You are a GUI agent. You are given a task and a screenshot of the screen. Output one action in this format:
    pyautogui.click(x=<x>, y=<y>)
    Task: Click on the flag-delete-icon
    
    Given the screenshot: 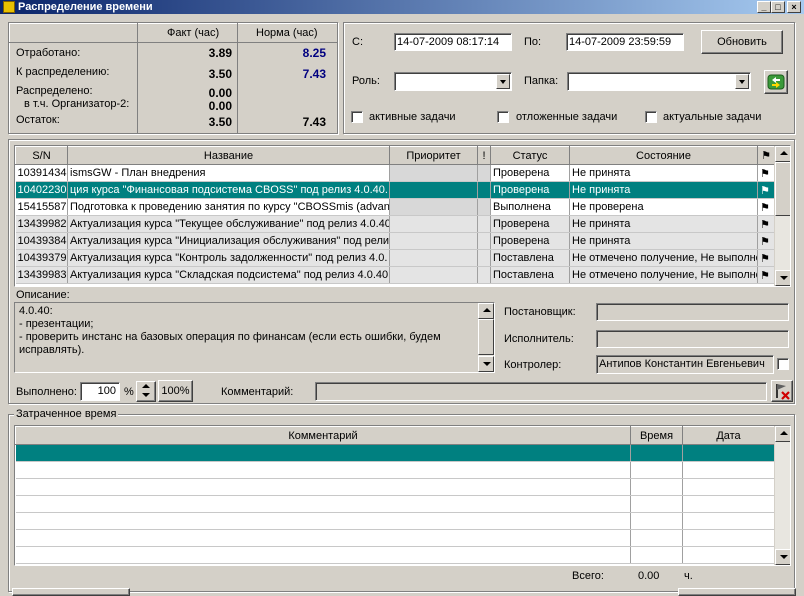 What is the action you would take?
    pyautogui.click(x=783, y=392)
    